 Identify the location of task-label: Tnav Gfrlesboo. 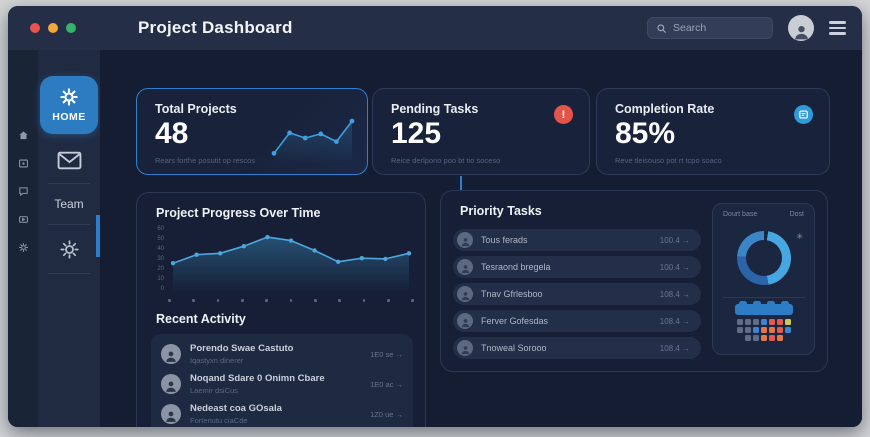
(512, 294).